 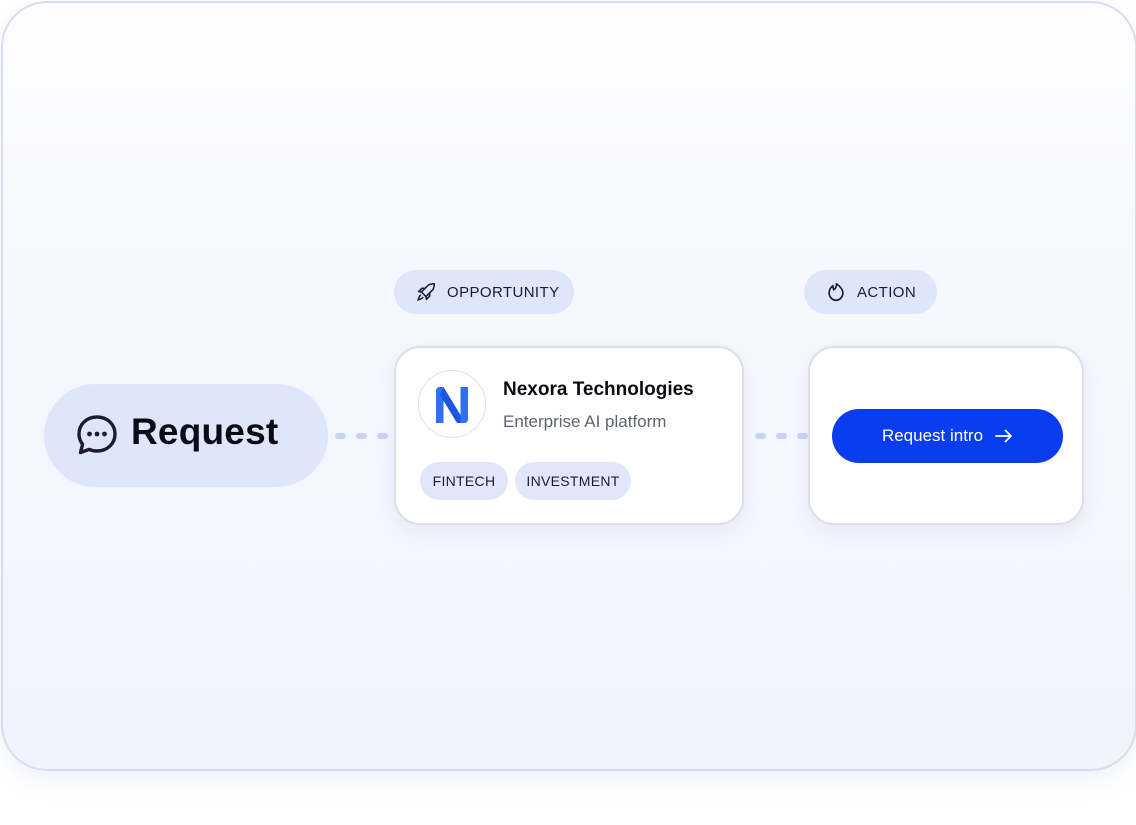 What do you see at coordinates (573, 481) in the screenshot?
I see `tag-investment: INVESTMENT` at bounding box center [573, 481].